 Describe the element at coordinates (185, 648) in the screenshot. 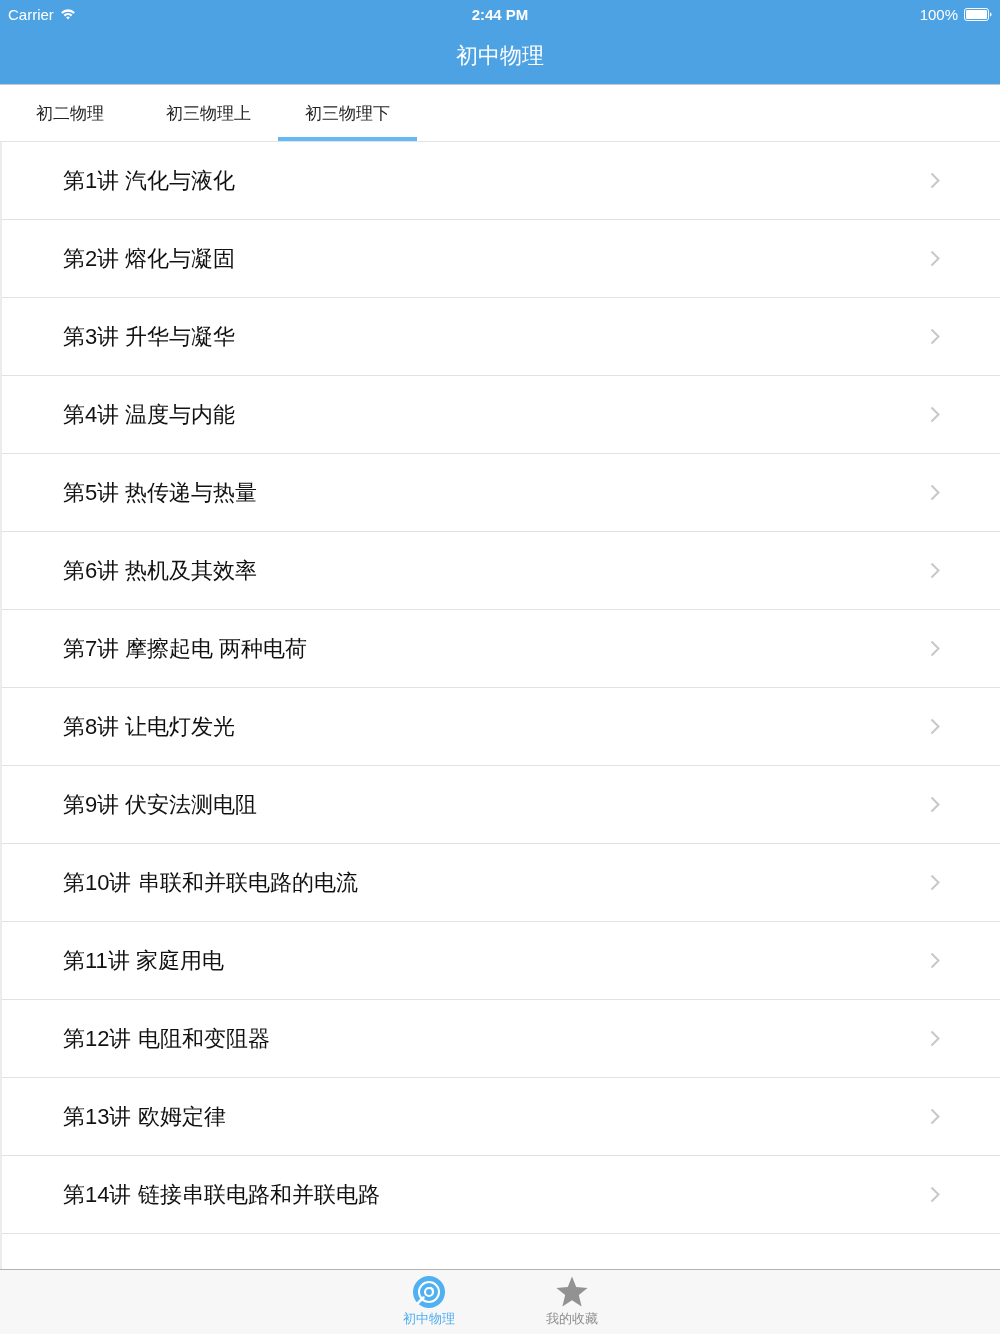

I see `lesson-title: 第7讲 摩擦起电 两种电荷` at that location.